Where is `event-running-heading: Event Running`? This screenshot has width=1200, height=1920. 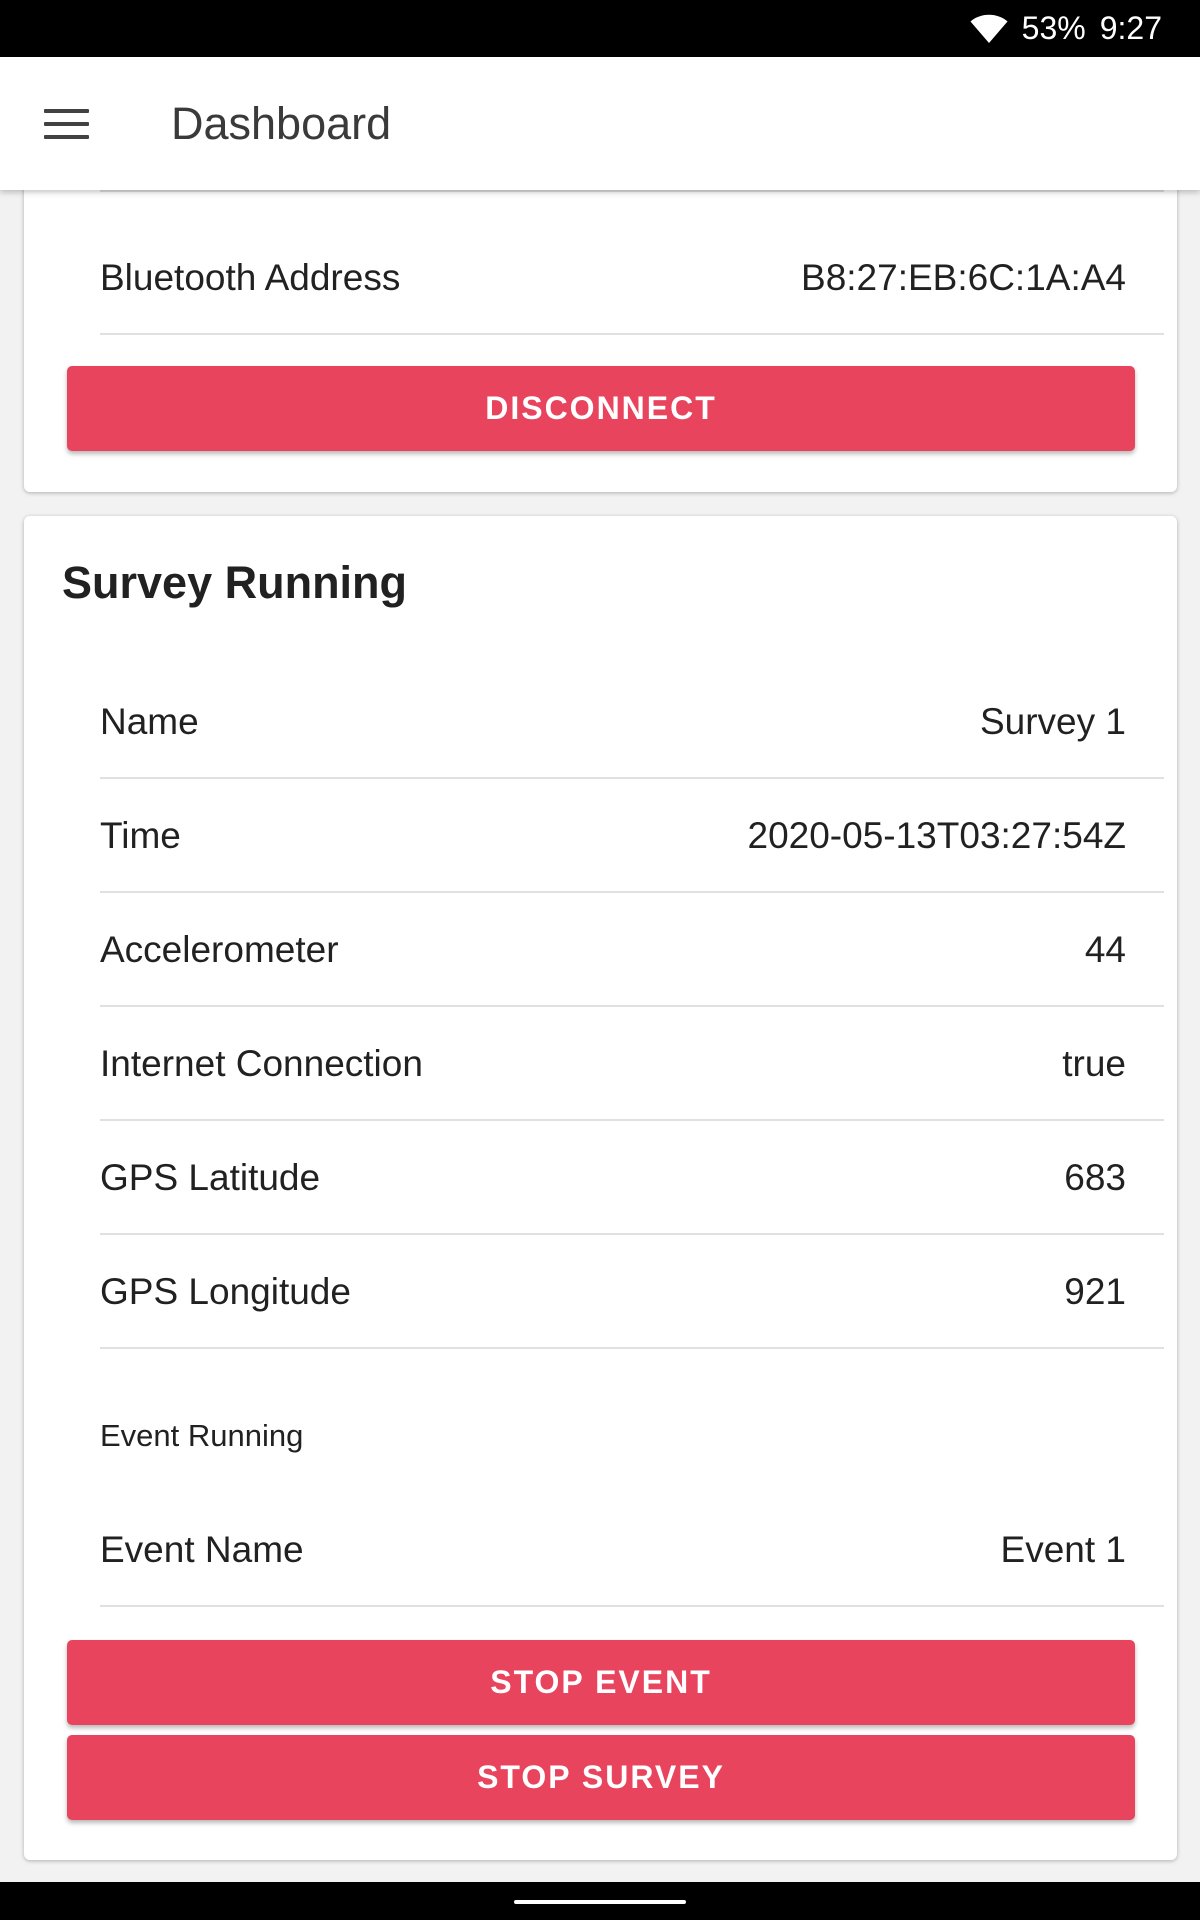
event-running-heading: Event Running is located at coordinates (202, 1435).